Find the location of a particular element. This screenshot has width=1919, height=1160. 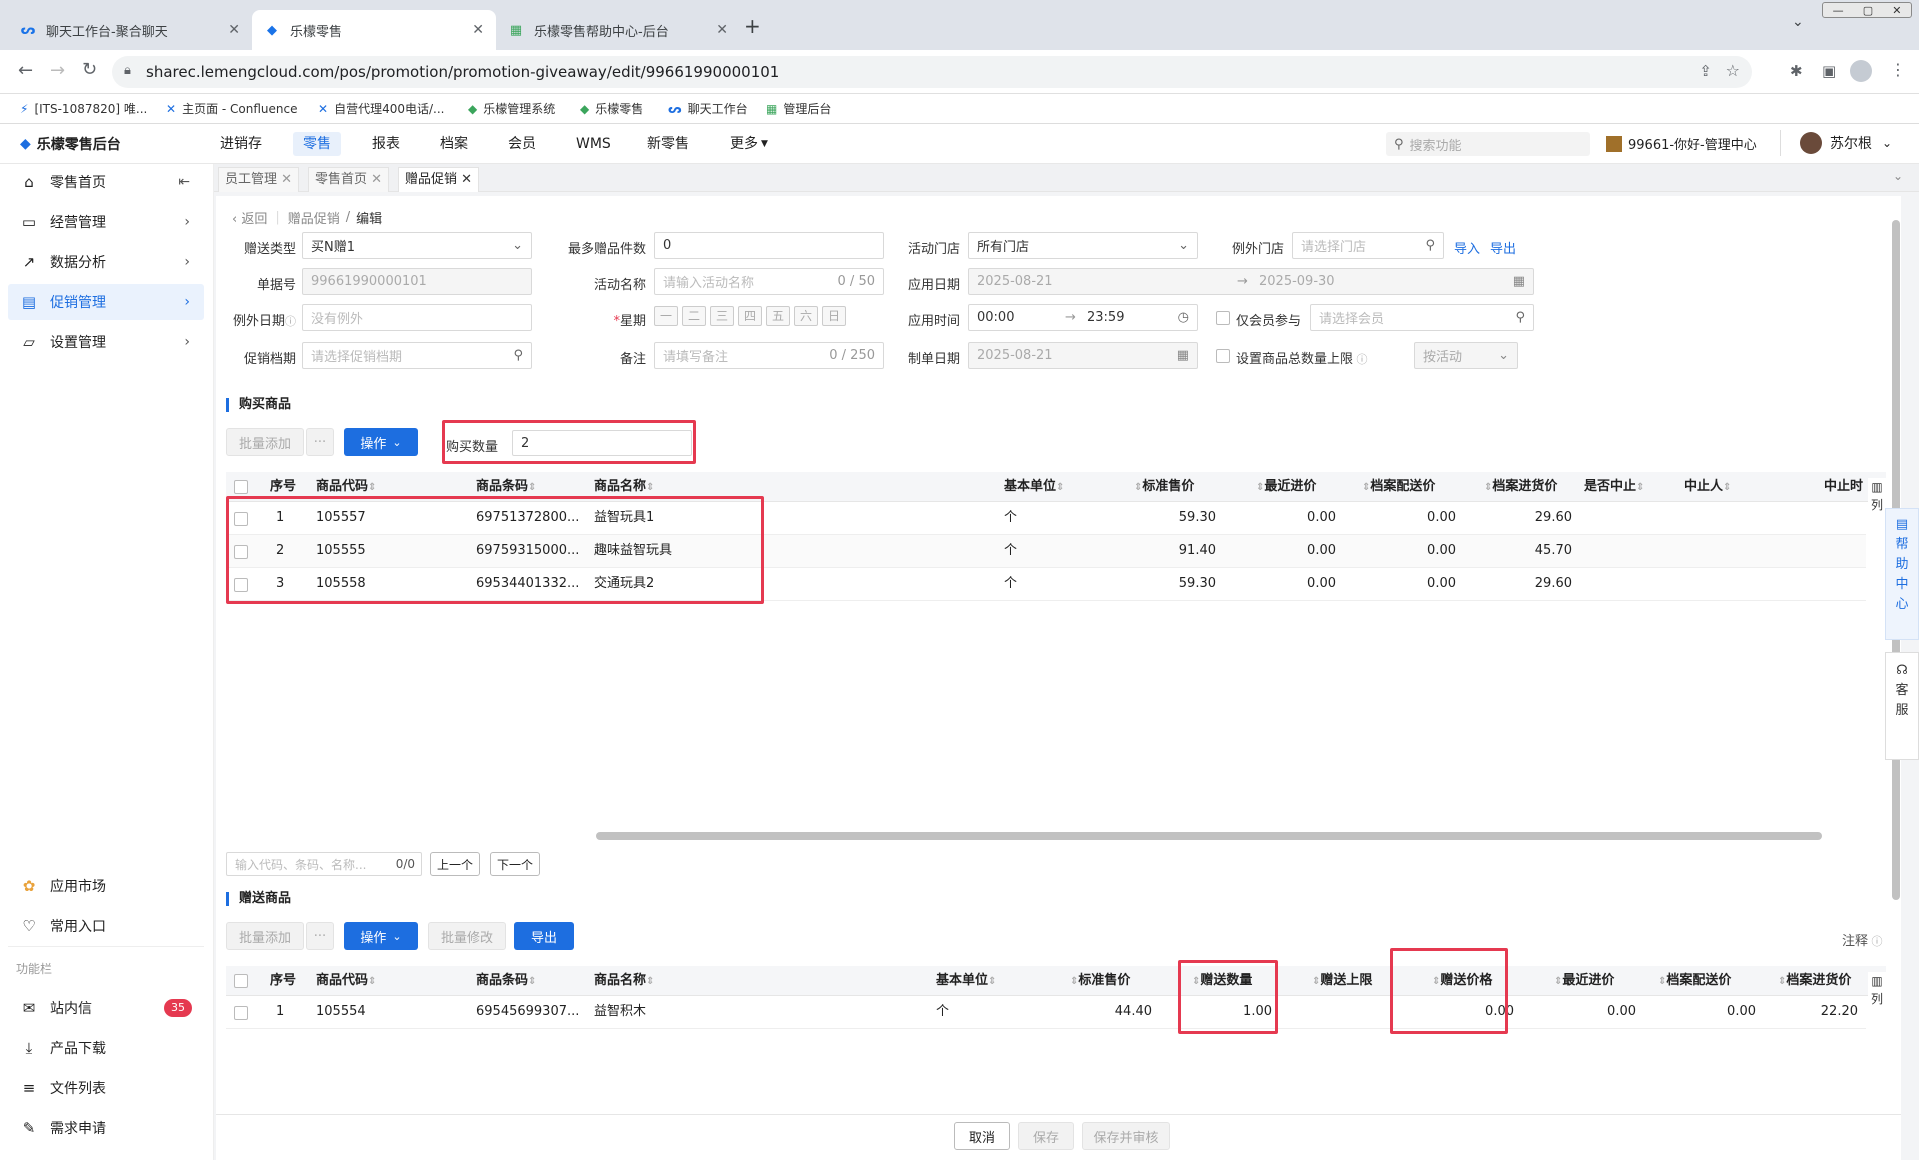

col-header: ⇕最近进价 is located at coordinates (1584, 981).